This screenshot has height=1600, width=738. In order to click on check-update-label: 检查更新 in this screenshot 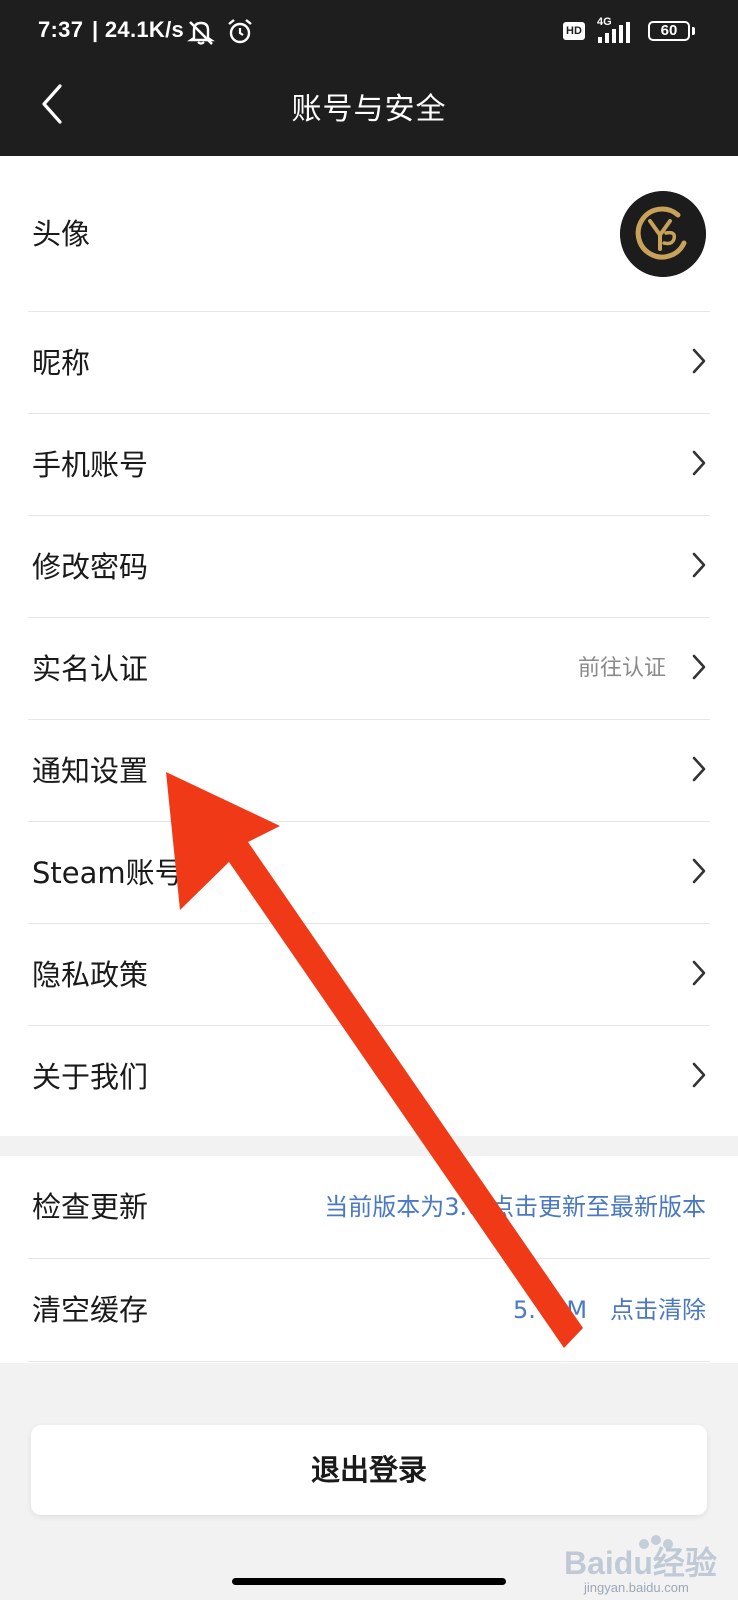, I will do `click(90, 1207)`.